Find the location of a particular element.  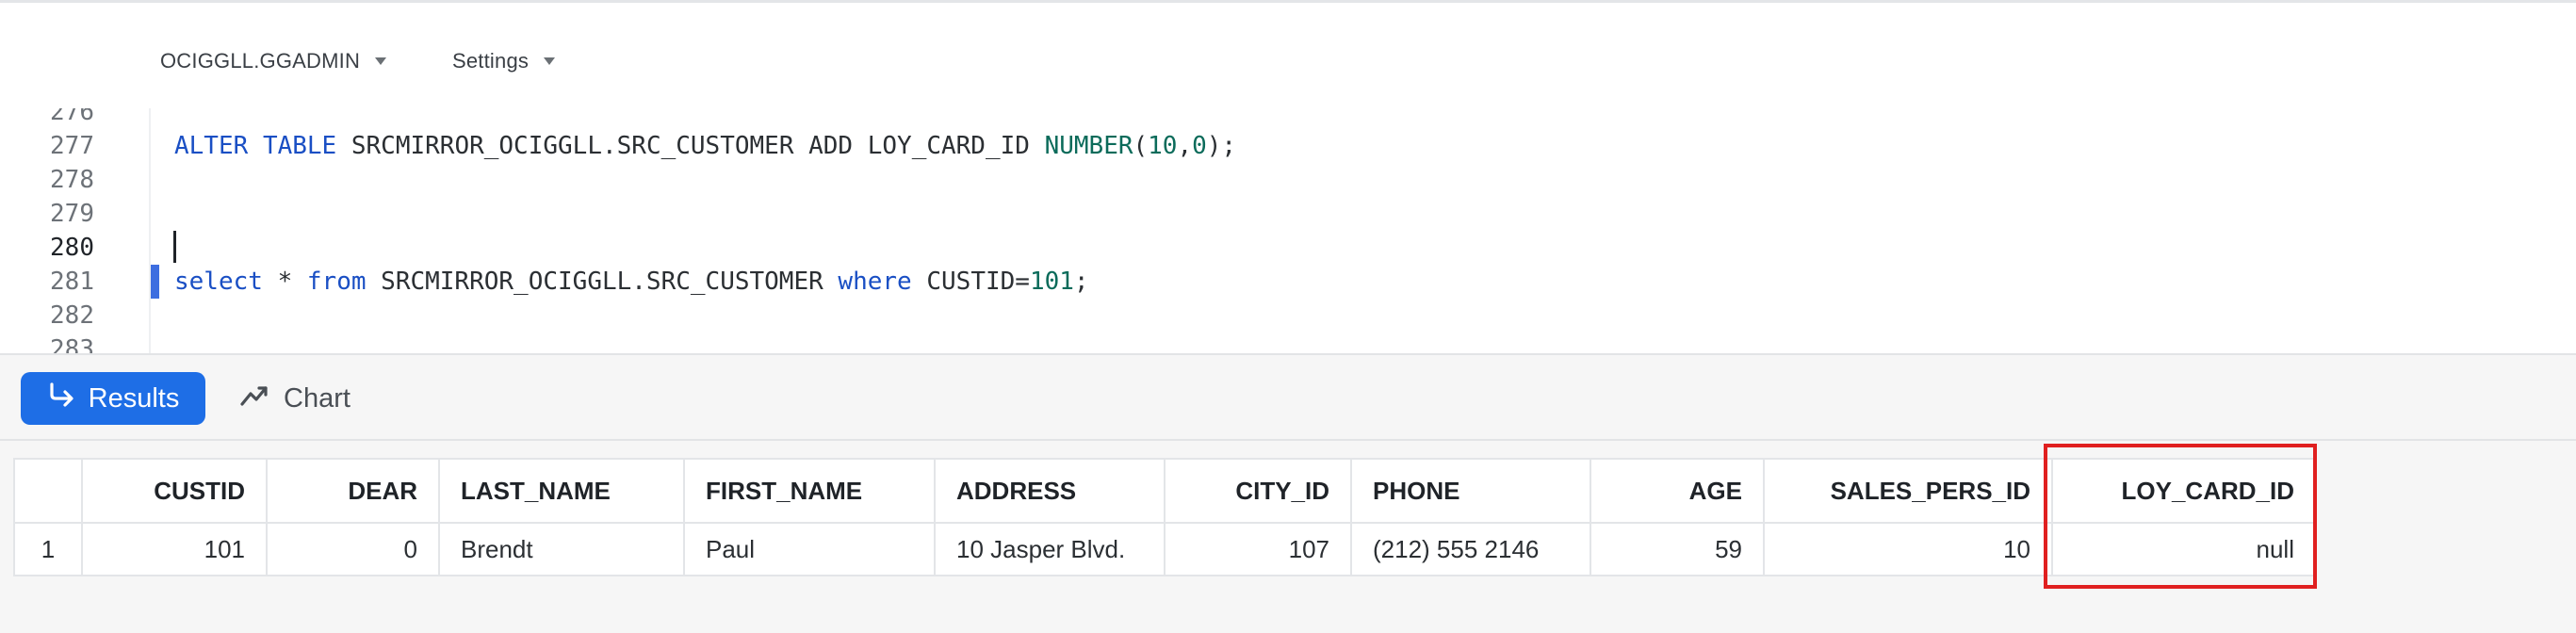

line-number: 280 is located at coordinates (72, 248).